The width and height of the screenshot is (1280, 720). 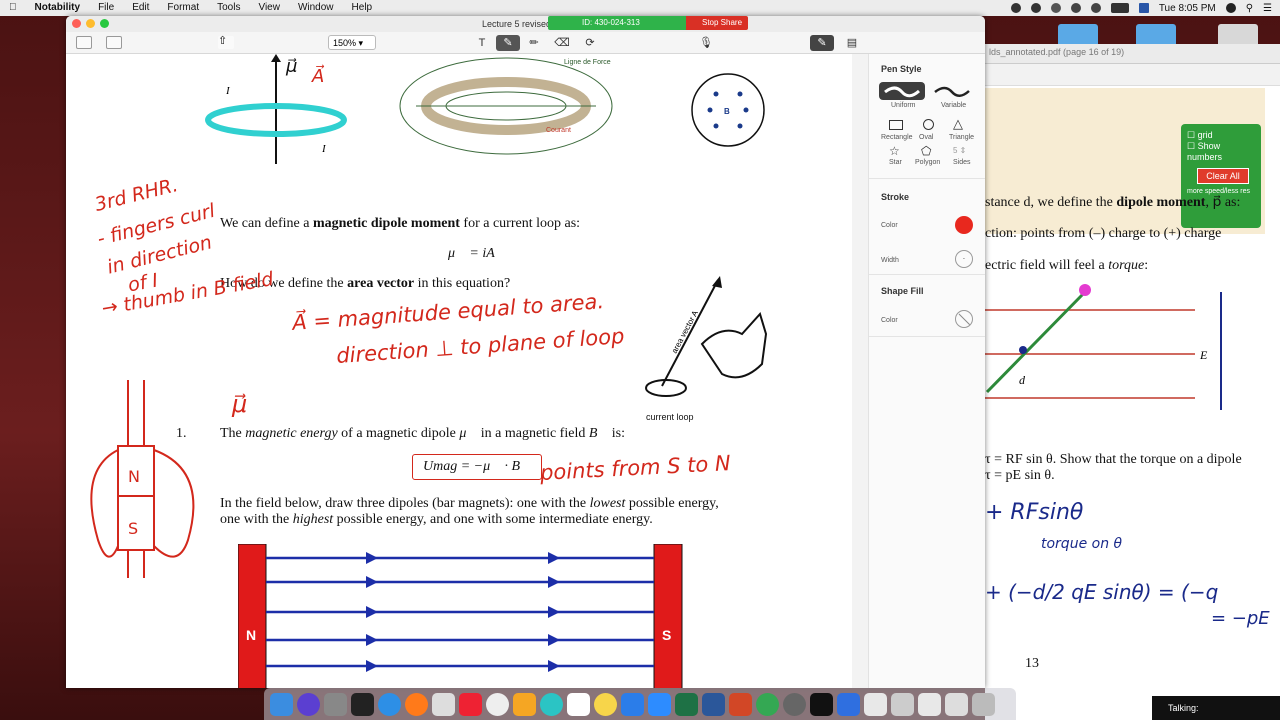 What do you see at coordinates (1132, 54) in the screenshot?
I see `background-window-title: lds_annotated.pdf (page 16 of 19)` at bounding box center [1132, 54].